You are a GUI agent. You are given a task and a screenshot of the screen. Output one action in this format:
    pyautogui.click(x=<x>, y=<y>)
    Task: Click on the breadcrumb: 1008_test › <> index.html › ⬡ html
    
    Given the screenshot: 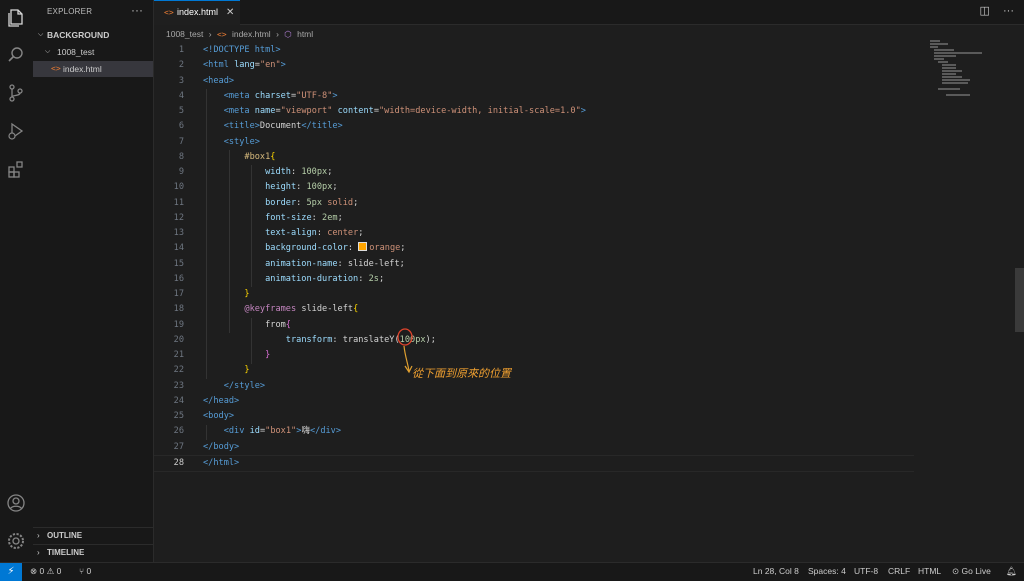 What is the action you would take?
    pyautogui.click(x=241, y=34)
    